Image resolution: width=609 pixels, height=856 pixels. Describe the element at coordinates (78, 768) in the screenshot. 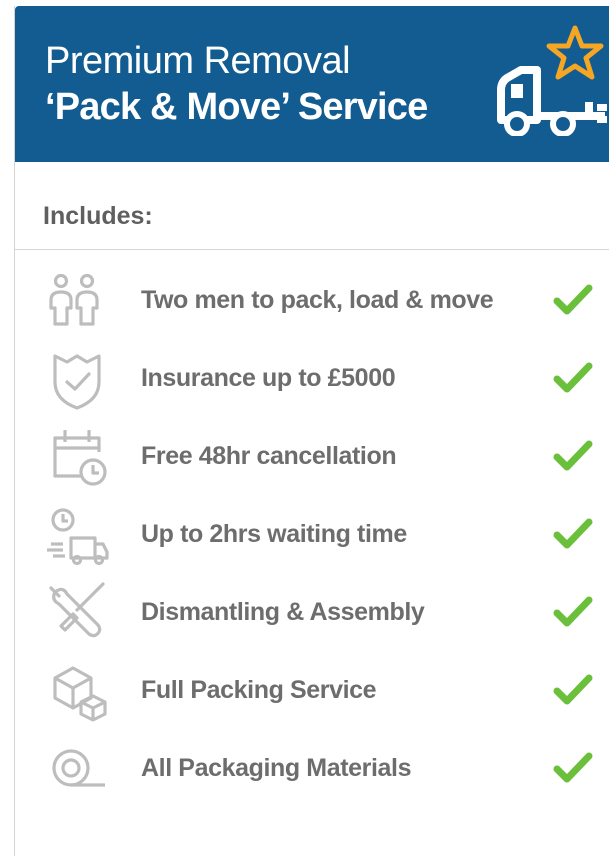

I see `tape-roll-icon` at that location.